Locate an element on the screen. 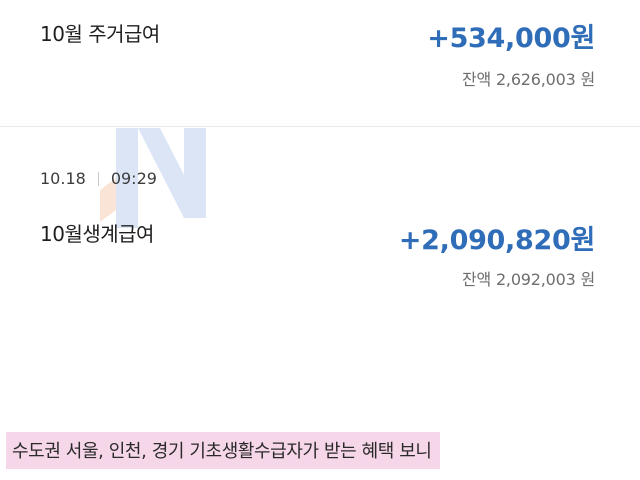 Image resolution: width=640 pixels, height=480 pixels. transaction-datetime: 10.18 09:29 is located at coordinates (98, 178).